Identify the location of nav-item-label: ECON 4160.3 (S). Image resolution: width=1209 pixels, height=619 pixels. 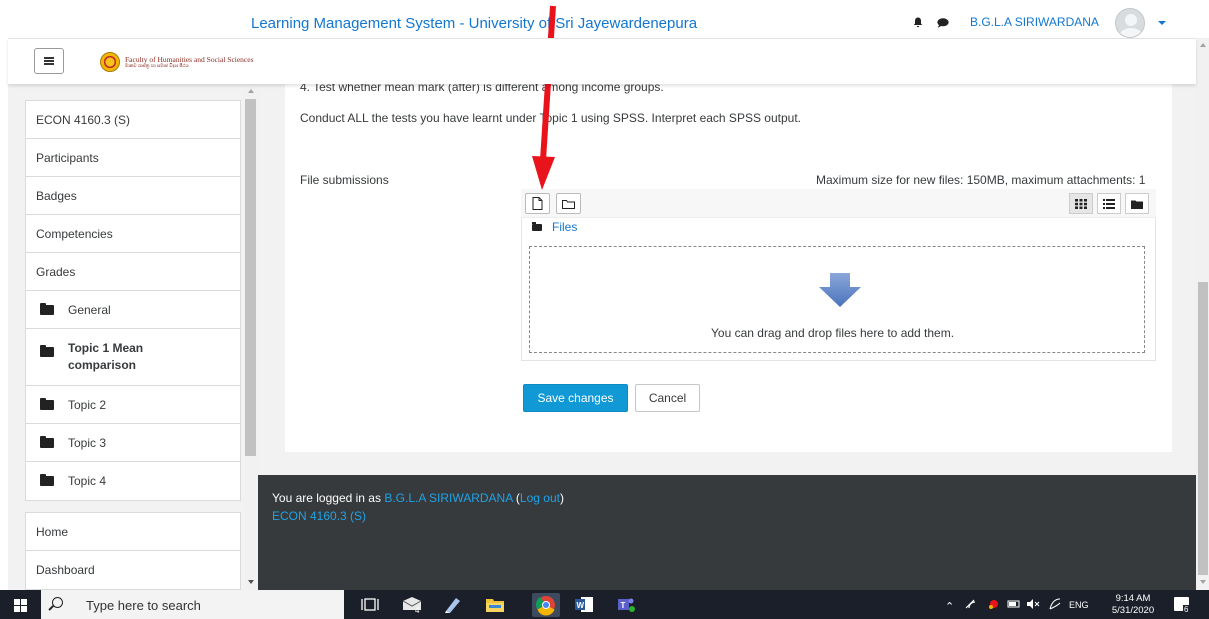
(83, 119).